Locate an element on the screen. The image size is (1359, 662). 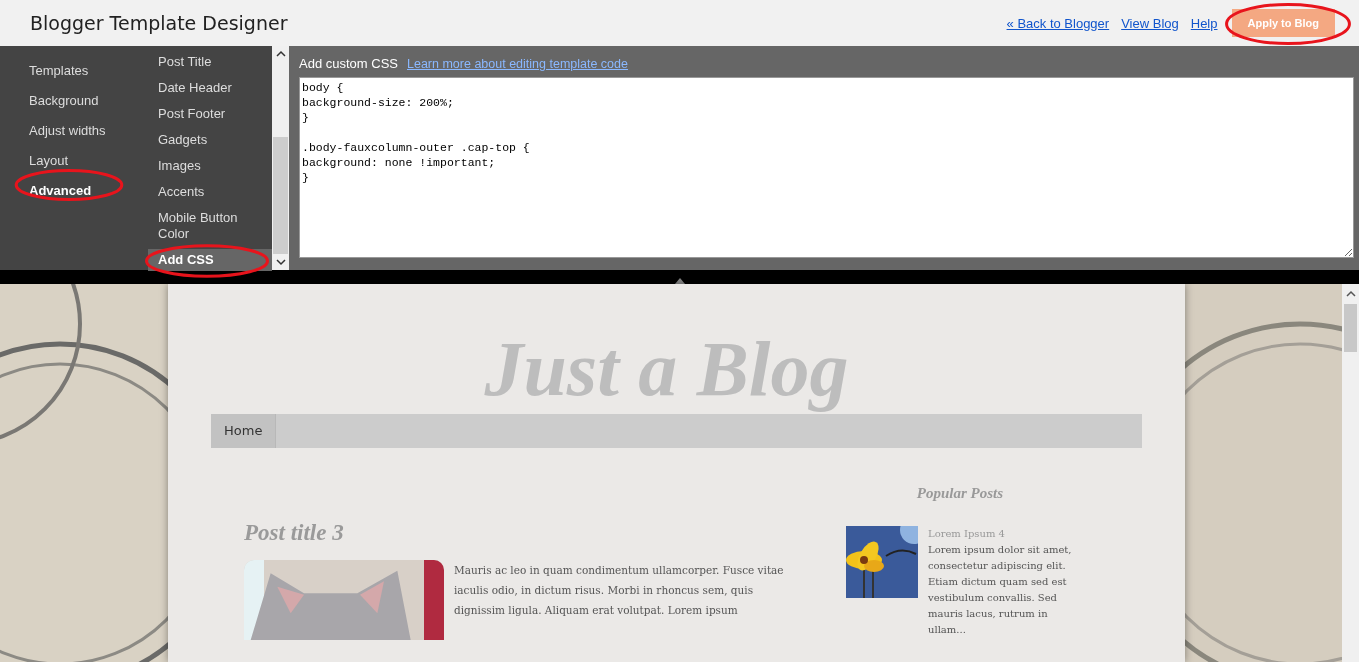
nav-item: Images is located at coordinates (210, 166).